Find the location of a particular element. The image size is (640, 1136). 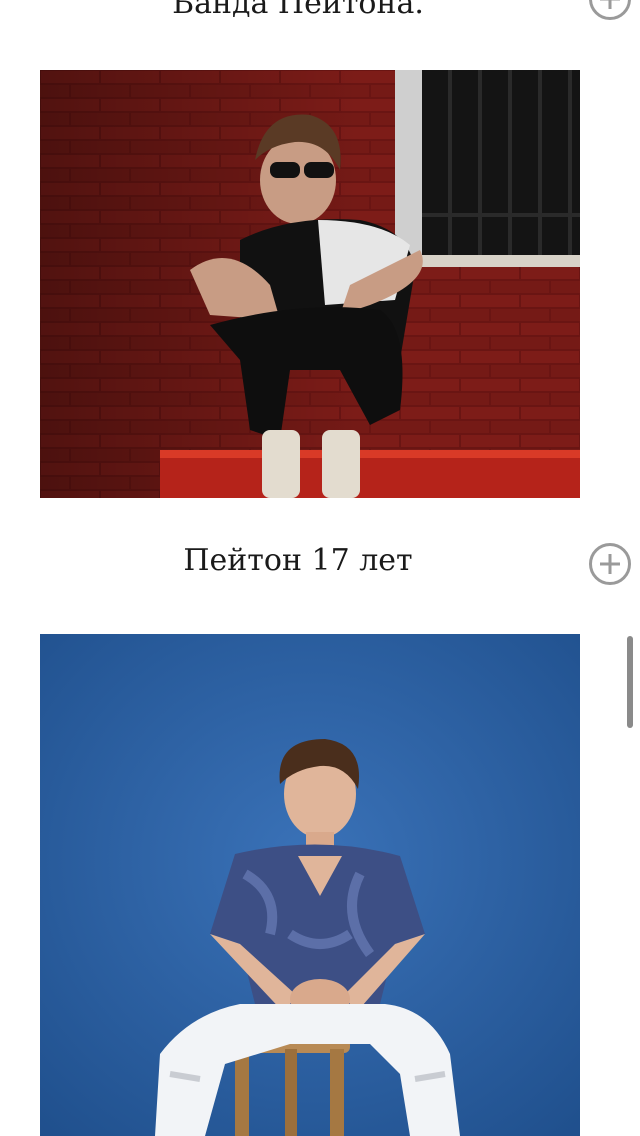

expand-plus-icon is located at coordinates (610, 564).